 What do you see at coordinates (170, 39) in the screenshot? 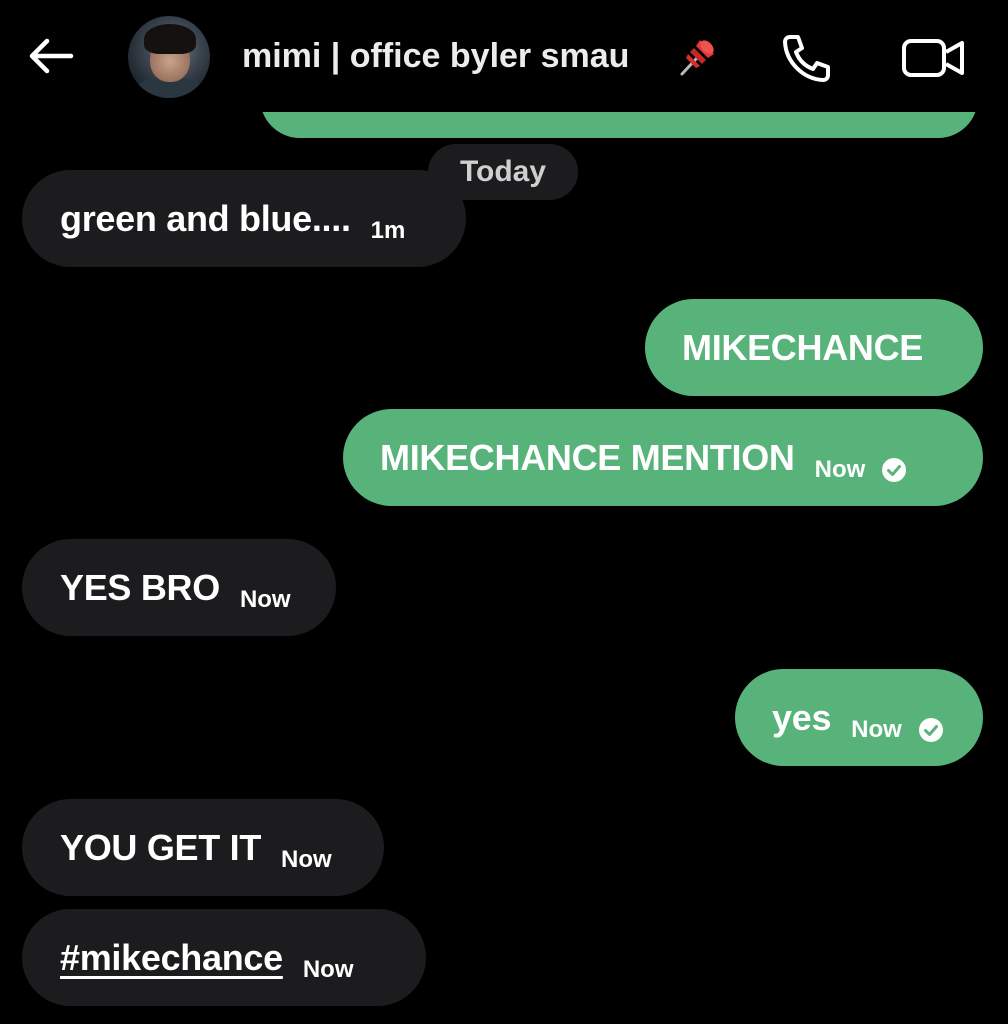
I see `avatar-hair` at bounding box center [170, 39].